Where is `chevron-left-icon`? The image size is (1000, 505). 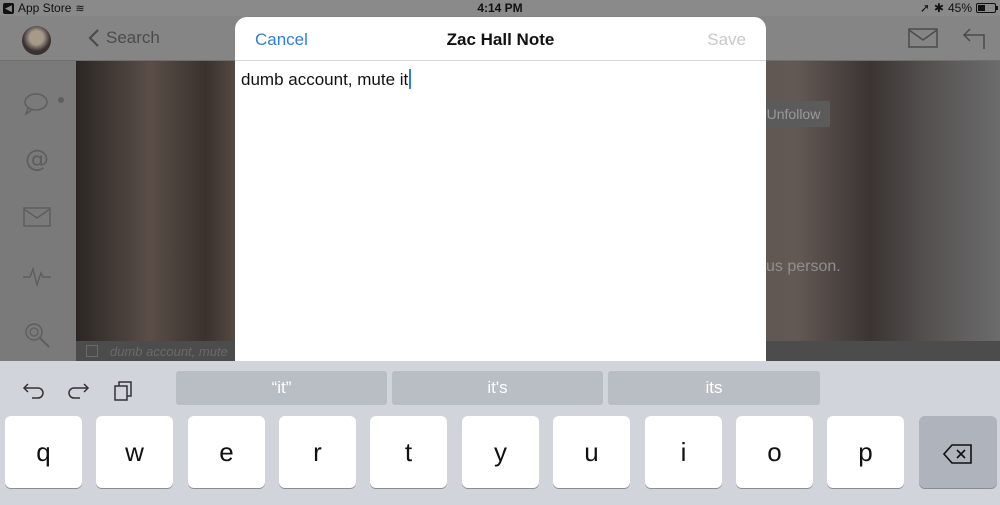
chevron-left-icon is located at coordinates (93, 38).